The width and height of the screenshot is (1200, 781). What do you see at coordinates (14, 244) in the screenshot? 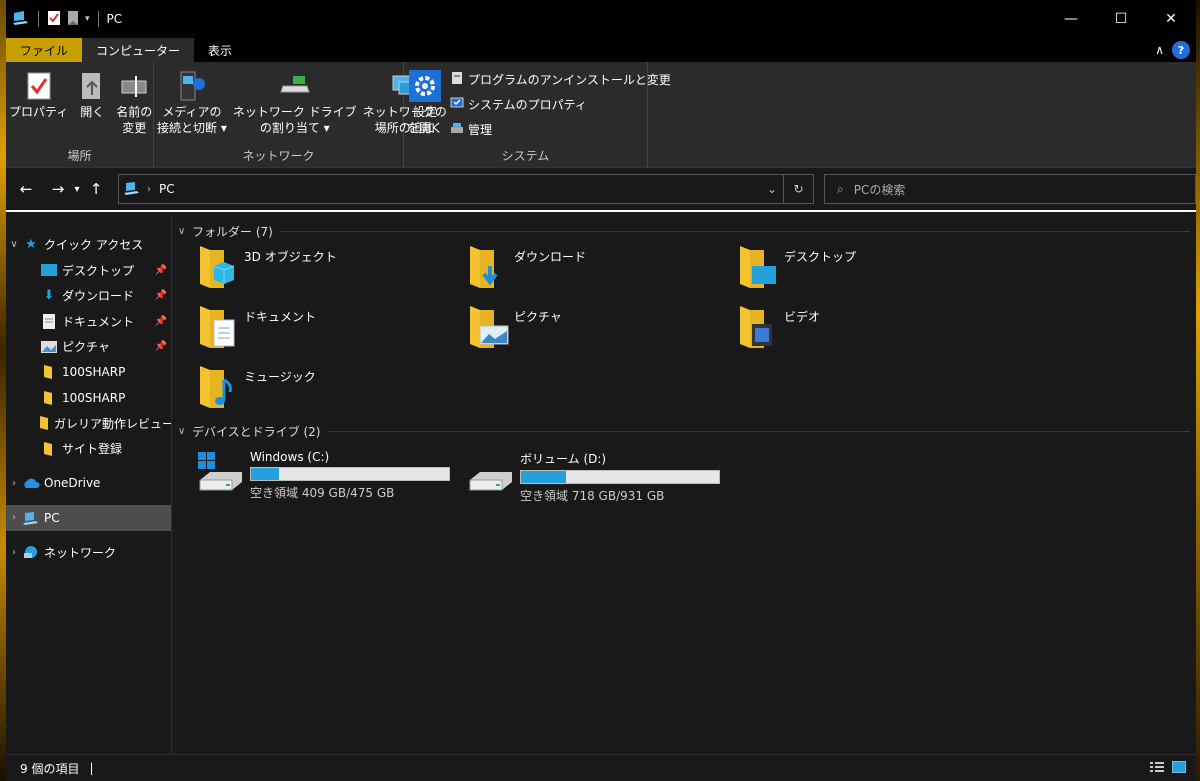
I see `expanded-chevron-icon: ∨` at bounding box center [14, 244].